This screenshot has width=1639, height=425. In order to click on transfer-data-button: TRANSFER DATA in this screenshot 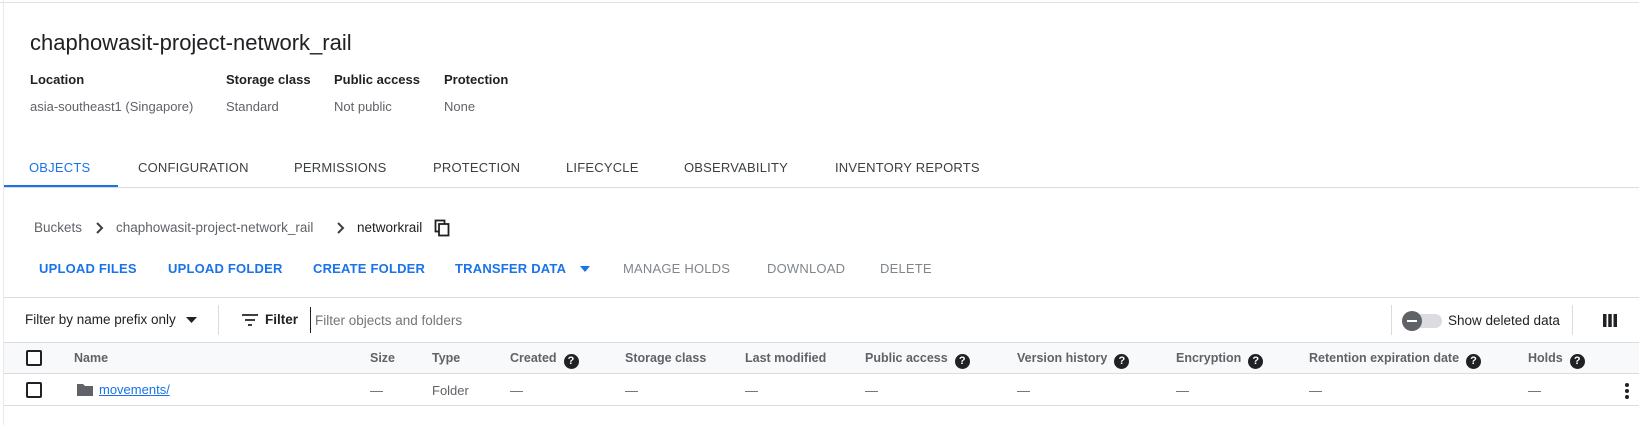, I will do `click(522, 268)`.